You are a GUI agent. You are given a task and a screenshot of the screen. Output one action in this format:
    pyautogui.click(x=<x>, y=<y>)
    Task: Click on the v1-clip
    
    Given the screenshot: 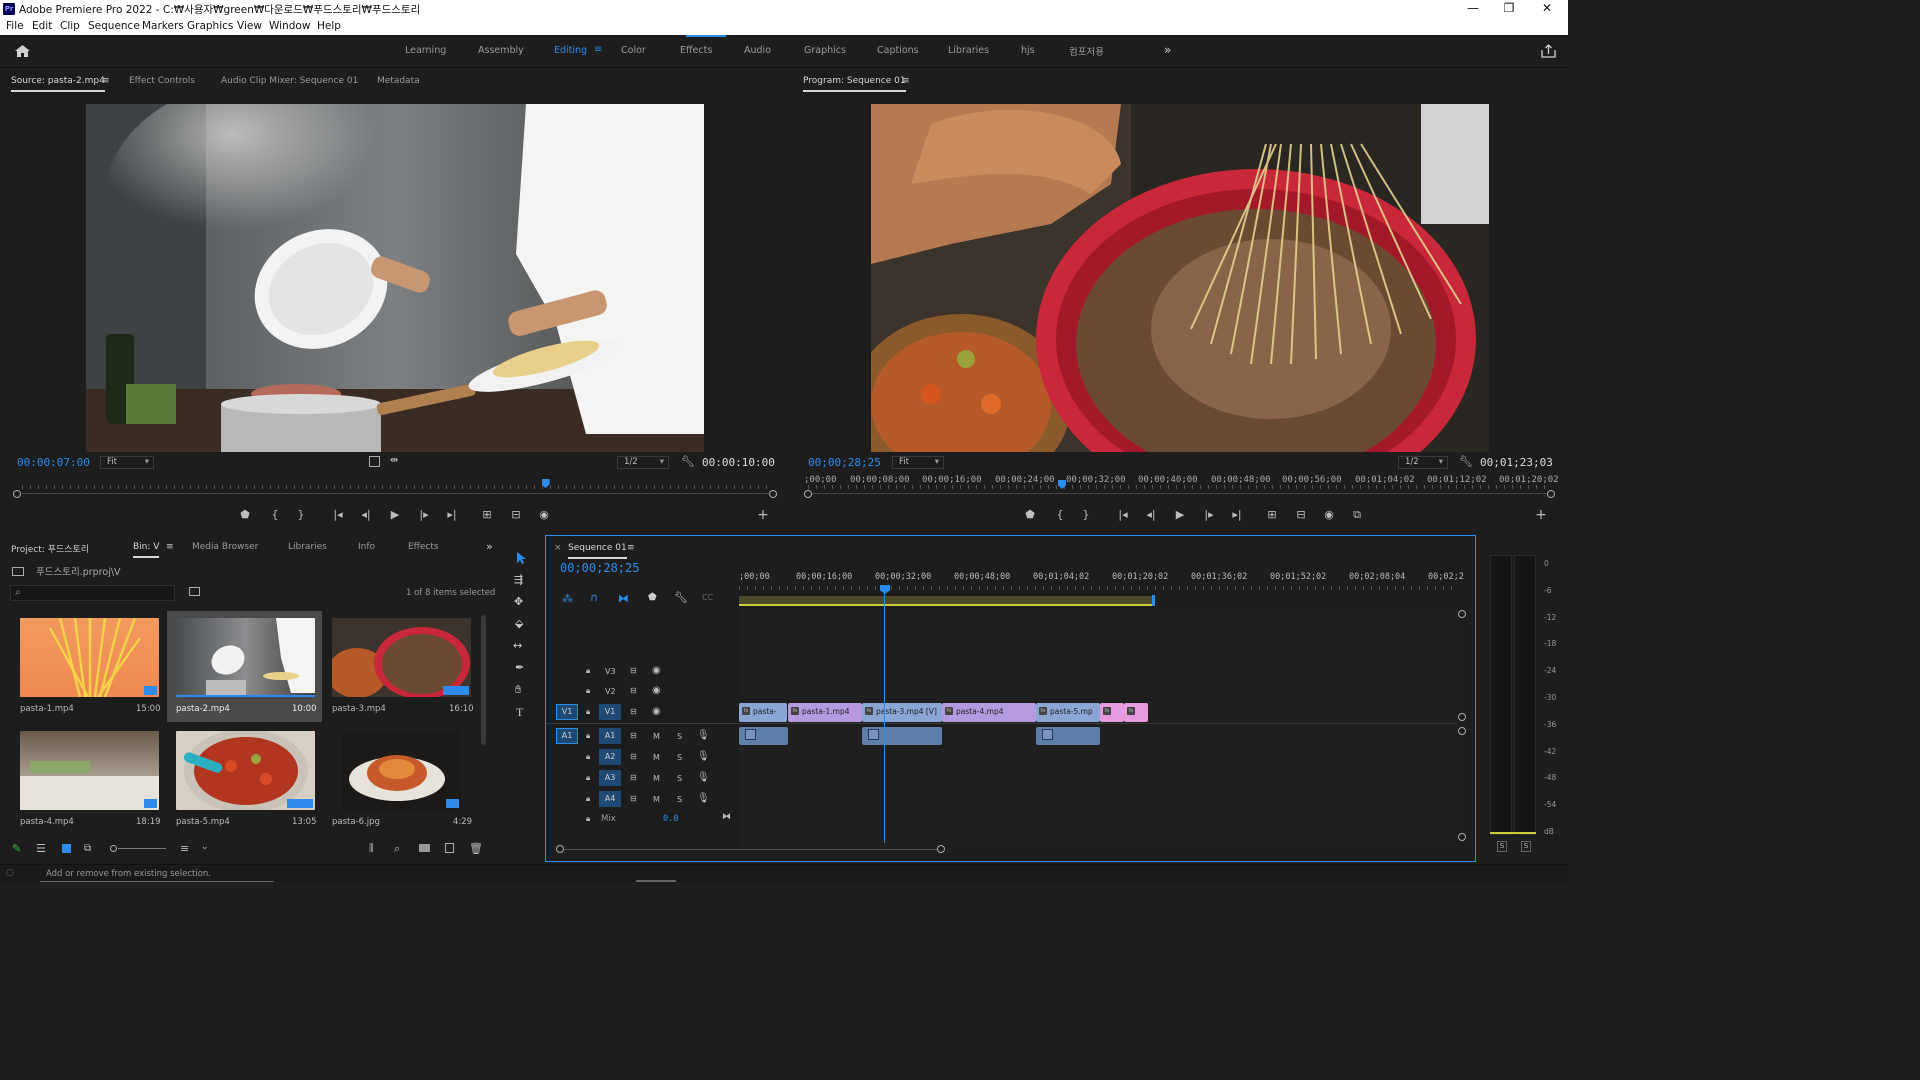 What is the action you would take?
    pyautogui.click(x=1136, y=712)
    